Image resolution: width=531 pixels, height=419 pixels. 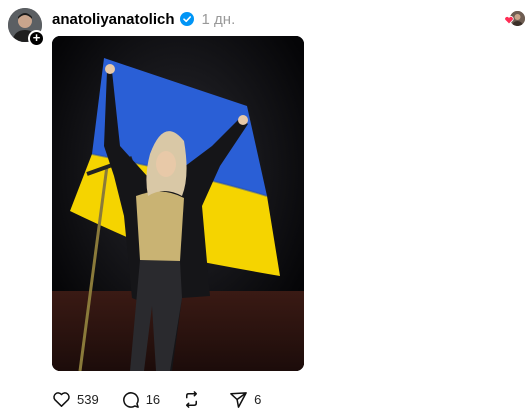 I want to click on repost-icon, so click(x=191, y=399).